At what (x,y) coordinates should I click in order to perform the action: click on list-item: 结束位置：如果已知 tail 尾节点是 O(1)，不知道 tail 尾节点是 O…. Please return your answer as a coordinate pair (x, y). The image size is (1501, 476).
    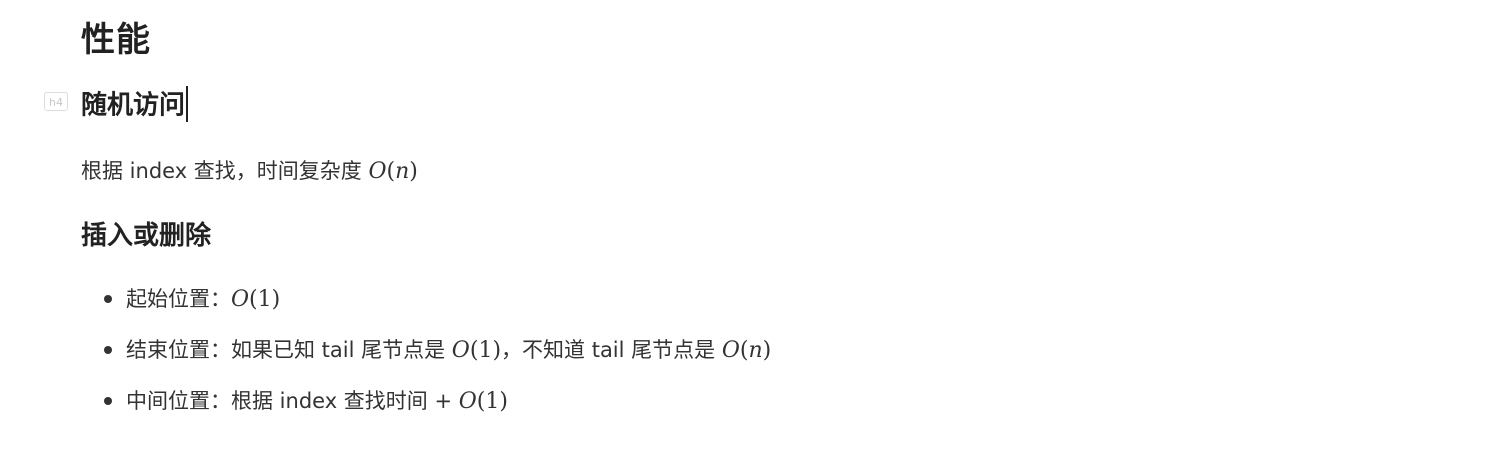
    Looking at the image, I should click on (437, 358).